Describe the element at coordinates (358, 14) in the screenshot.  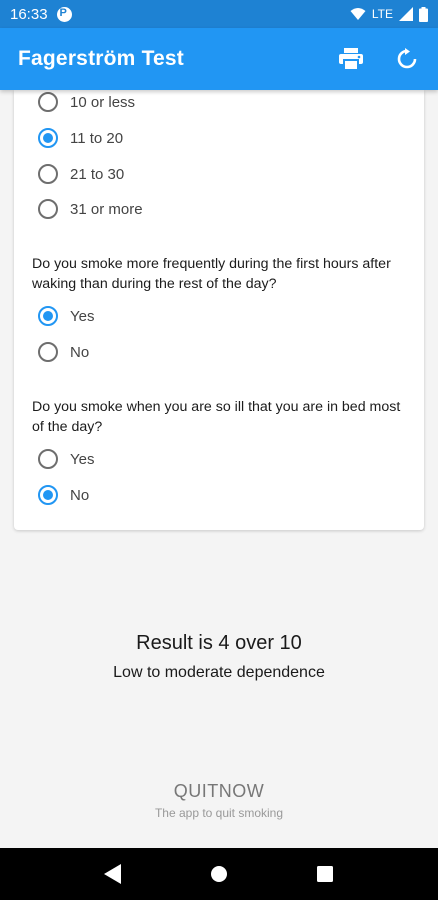
I see `wifi-icon` at that location.